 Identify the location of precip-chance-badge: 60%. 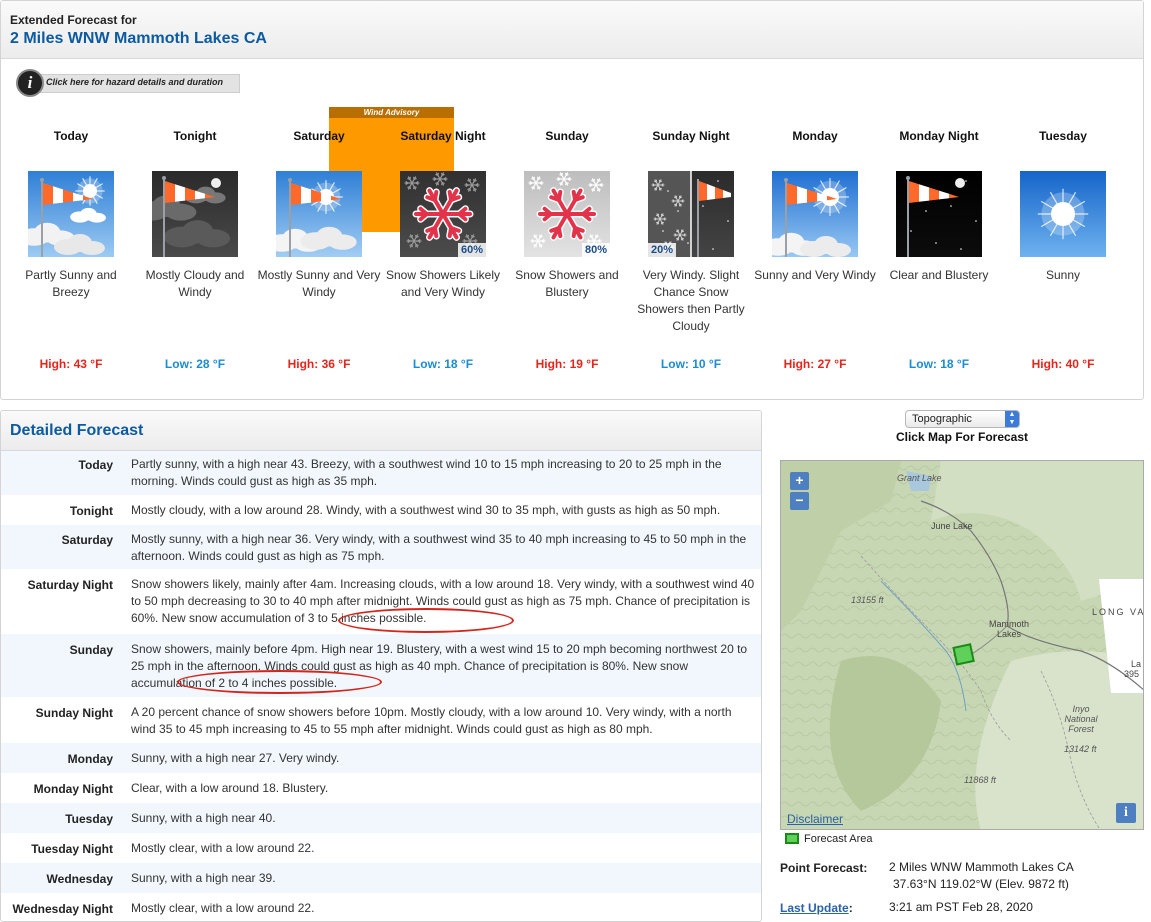
(471, 250).